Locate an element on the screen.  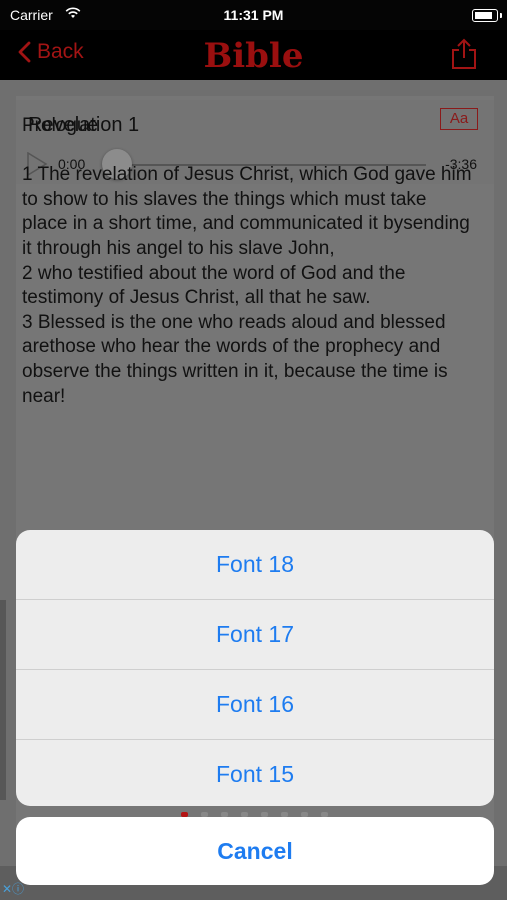
background-edge is located at coordinates (3, 700).